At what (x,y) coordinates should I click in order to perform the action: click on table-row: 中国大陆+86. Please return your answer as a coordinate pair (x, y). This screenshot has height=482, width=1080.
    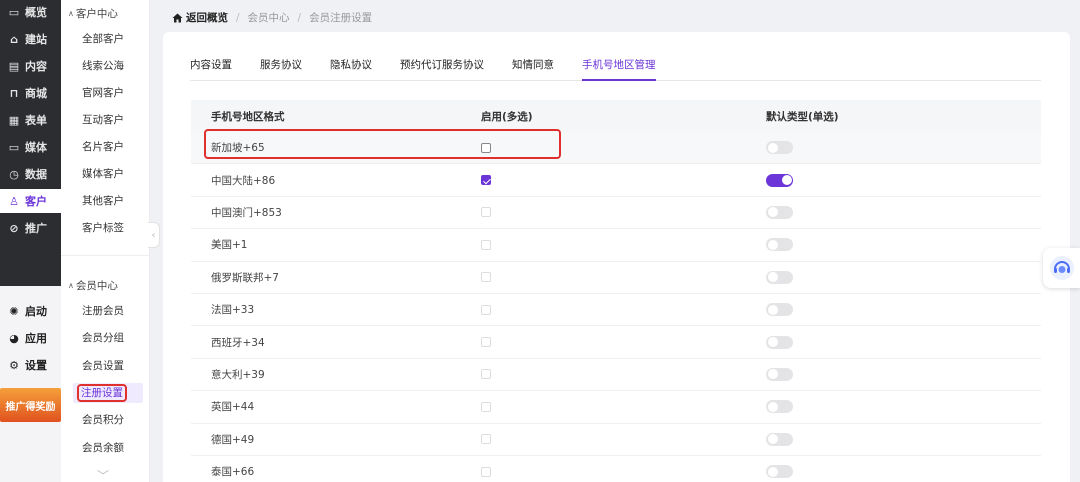
    Looking at the image, I should click on (616, 180).